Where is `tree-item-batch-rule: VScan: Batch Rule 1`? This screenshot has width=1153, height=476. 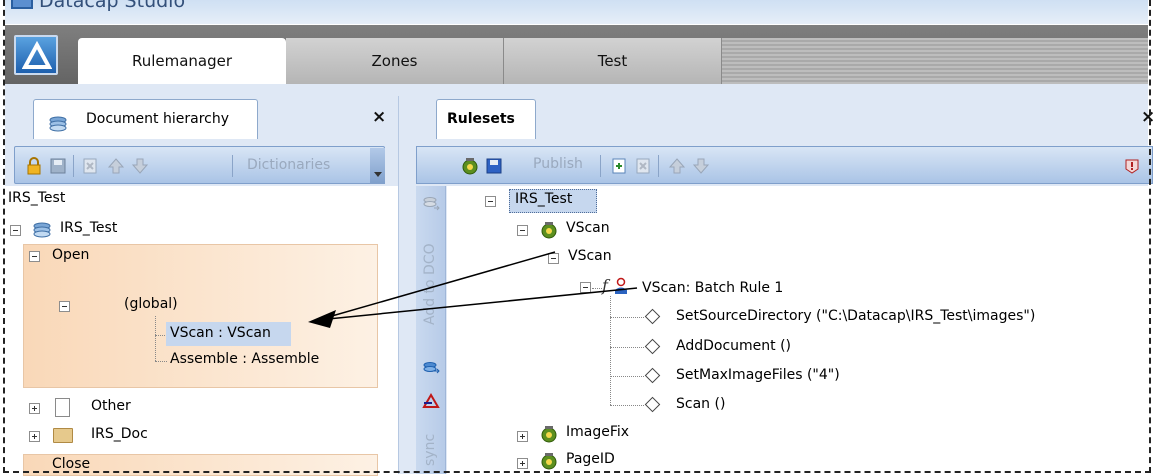
tree-item-batch-rule: VScan: Batch Rule 1 is located at coordinates (712, 288).